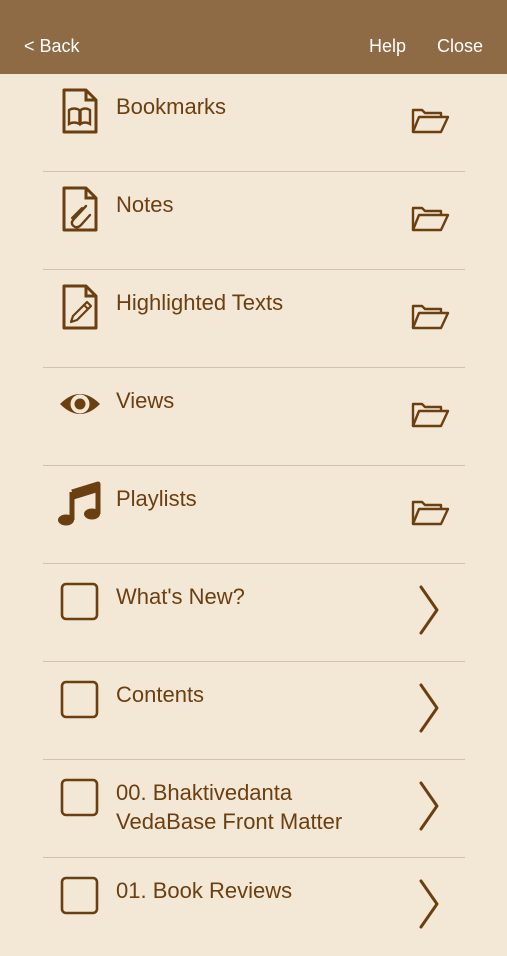 Image resolution: width=507 pixels, height=956 pixels. I want to click on list-item-label: 00. Bhaktivedanta VedaBase Front Matter, so click(229, 807).